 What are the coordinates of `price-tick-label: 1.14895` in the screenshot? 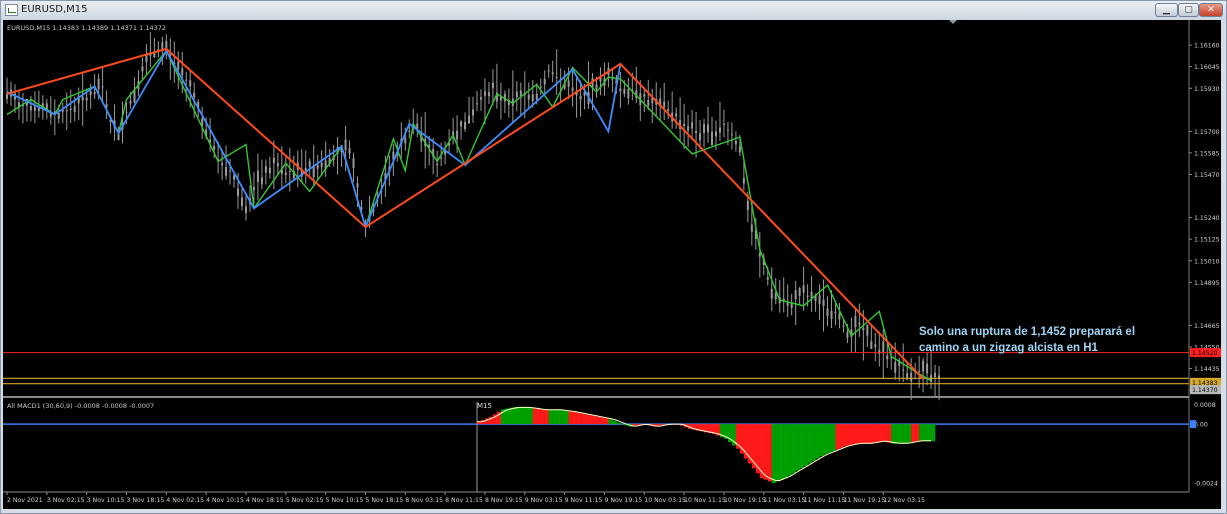 It's located at (1207, 283).